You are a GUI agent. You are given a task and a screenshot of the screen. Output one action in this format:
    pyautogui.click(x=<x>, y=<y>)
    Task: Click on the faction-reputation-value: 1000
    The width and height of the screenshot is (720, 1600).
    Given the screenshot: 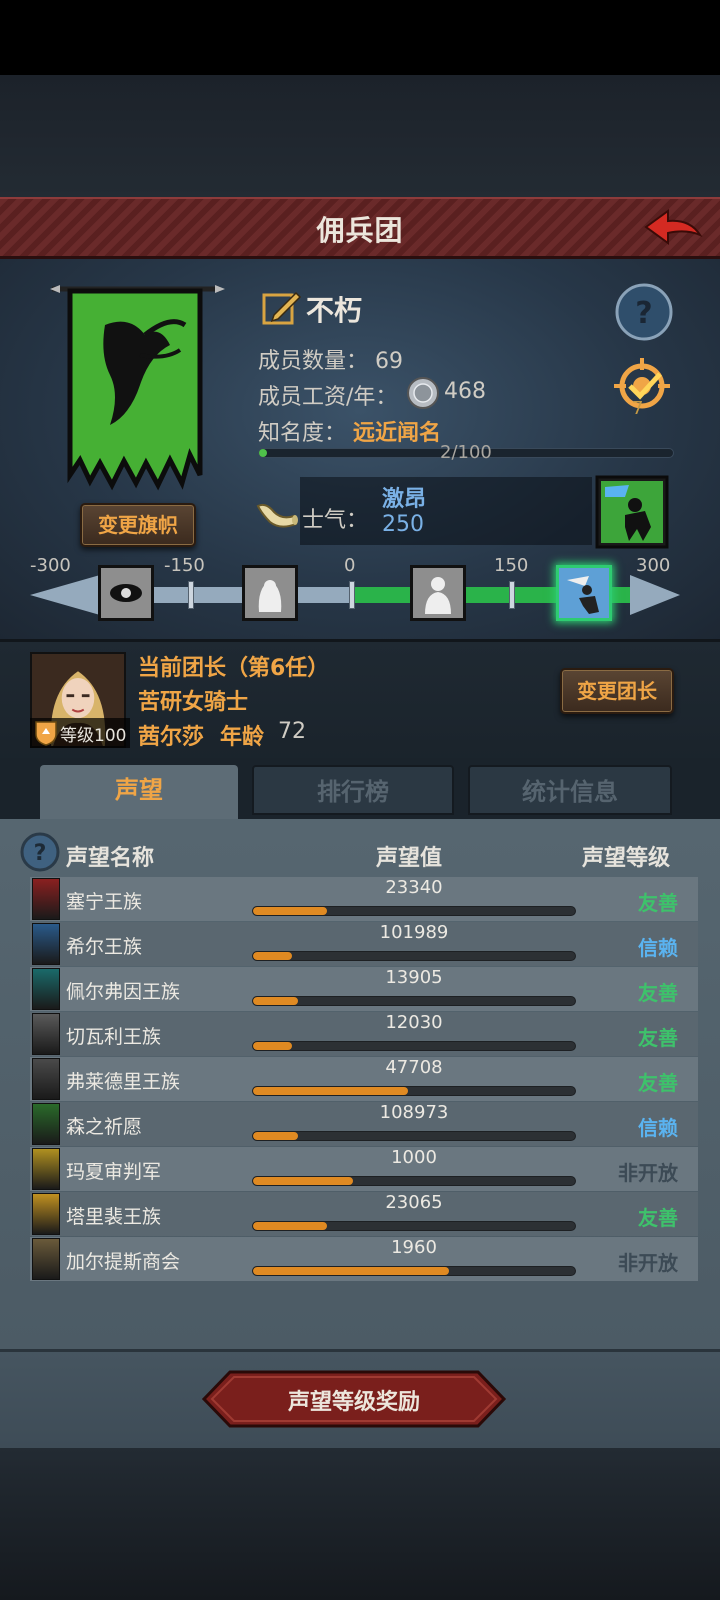 What is the action you would take?
    pyautogui.click(x=414, y=1157)
    